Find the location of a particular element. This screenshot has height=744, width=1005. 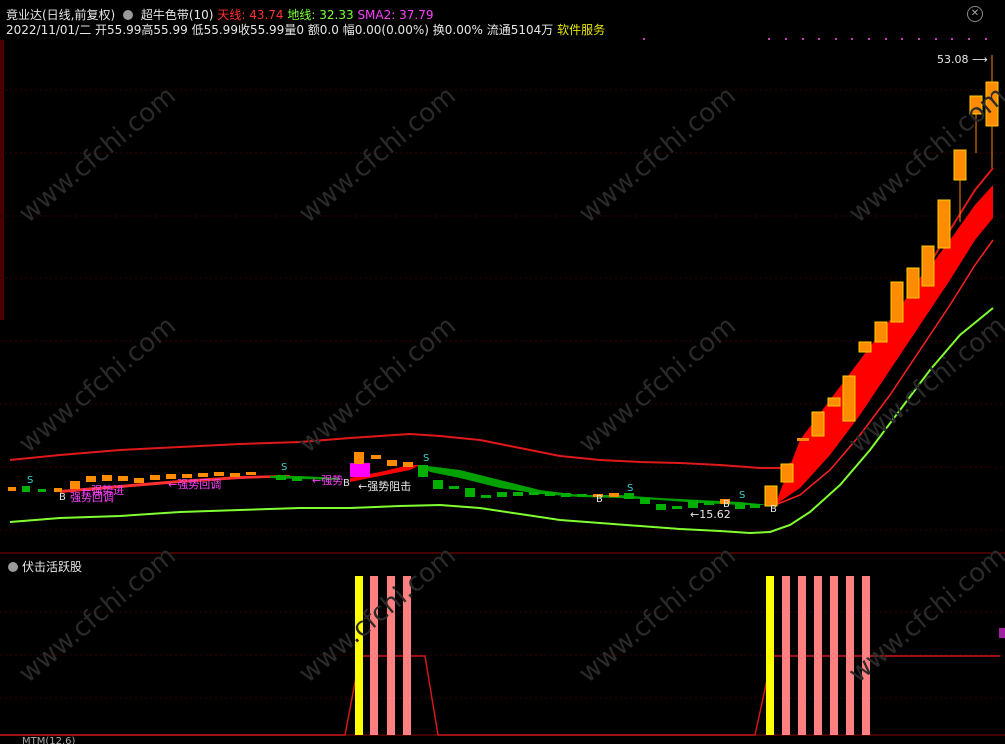

high-price-label: 53.08 ⟶ is located at coordinates (962, 59).